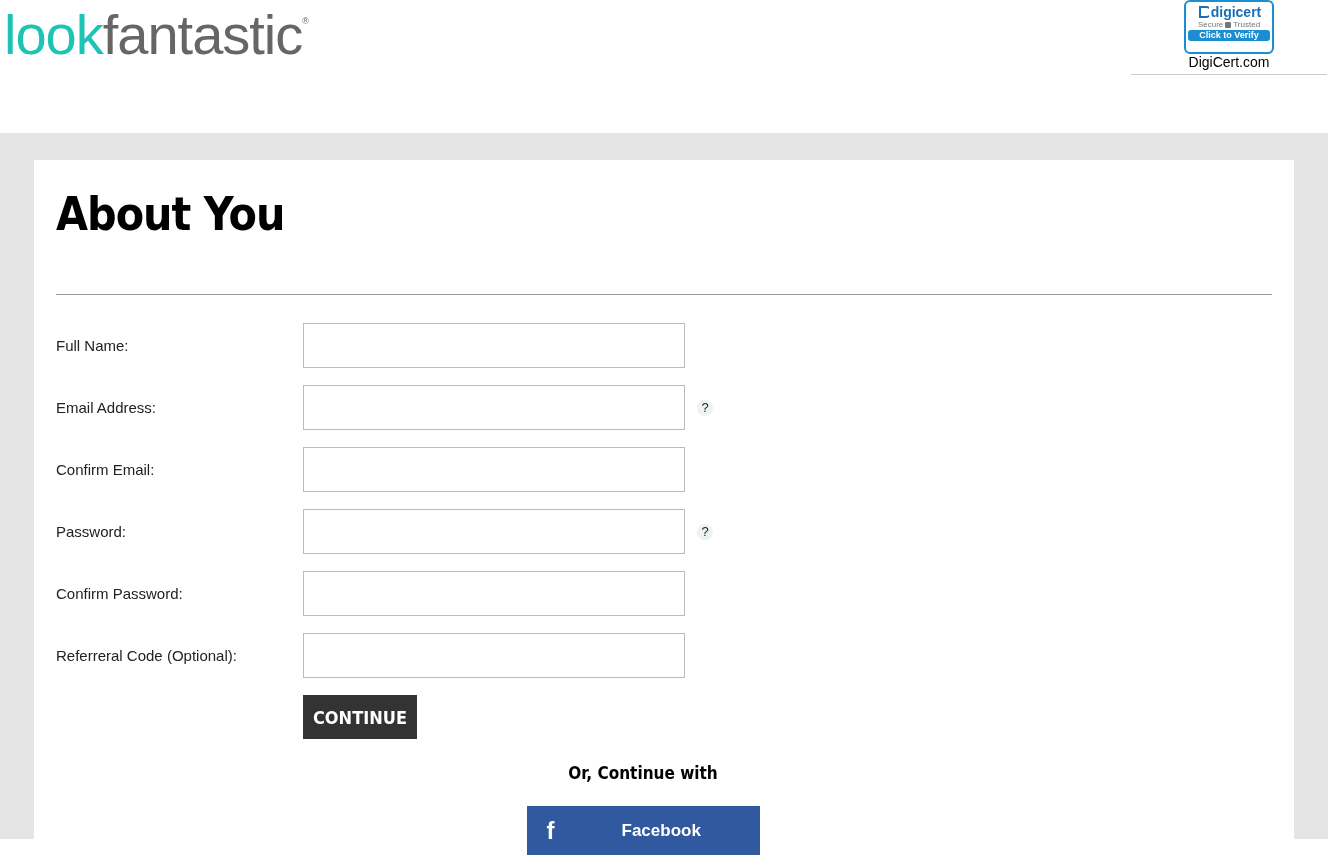 This screenshot has width=1328, height=866. I want to click on field-label: Confirm Password:, so click(120, 593).